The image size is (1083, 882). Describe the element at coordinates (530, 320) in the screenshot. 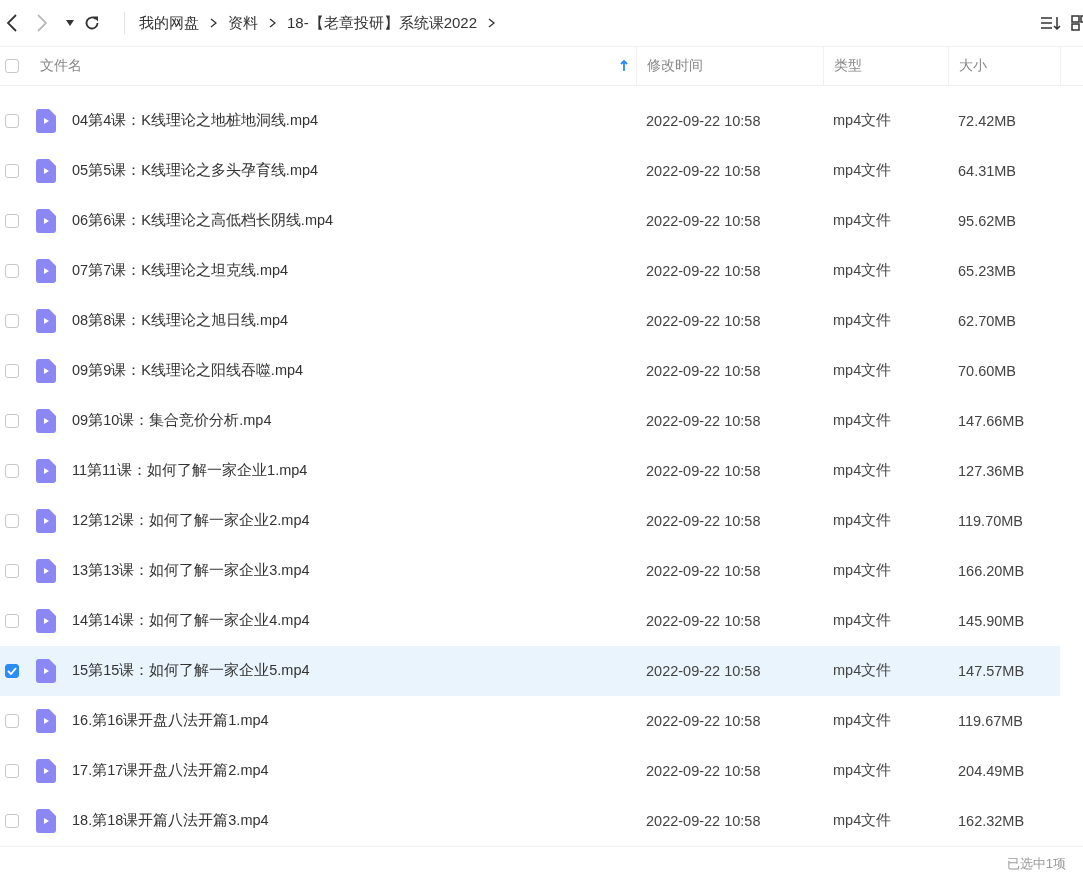

I see `file-row: 08第8课：K线理论之旭日线.mp4 2022-09-22 10:58 mp4文件 62.70MB` at that location.